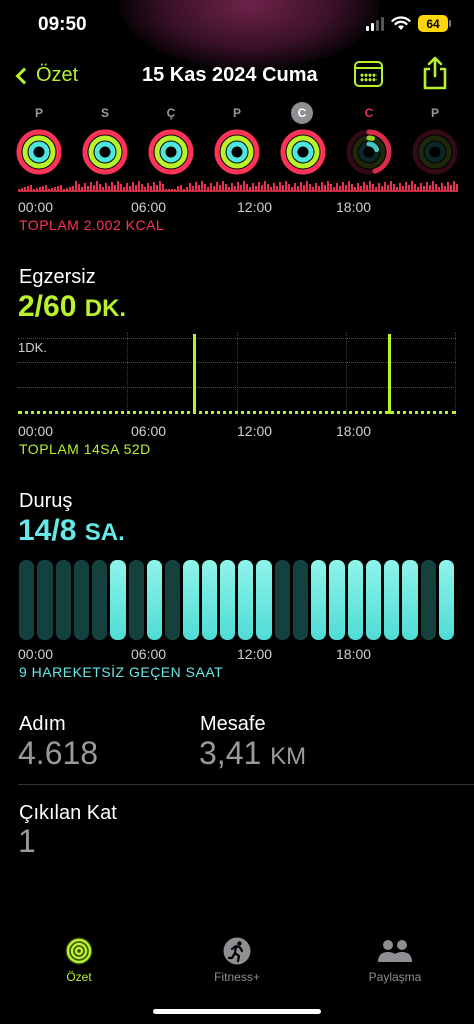 Image resolution: width=474 pixels, height=1024 pixels. I want to click on status-icons: 64, so click(408, 23).